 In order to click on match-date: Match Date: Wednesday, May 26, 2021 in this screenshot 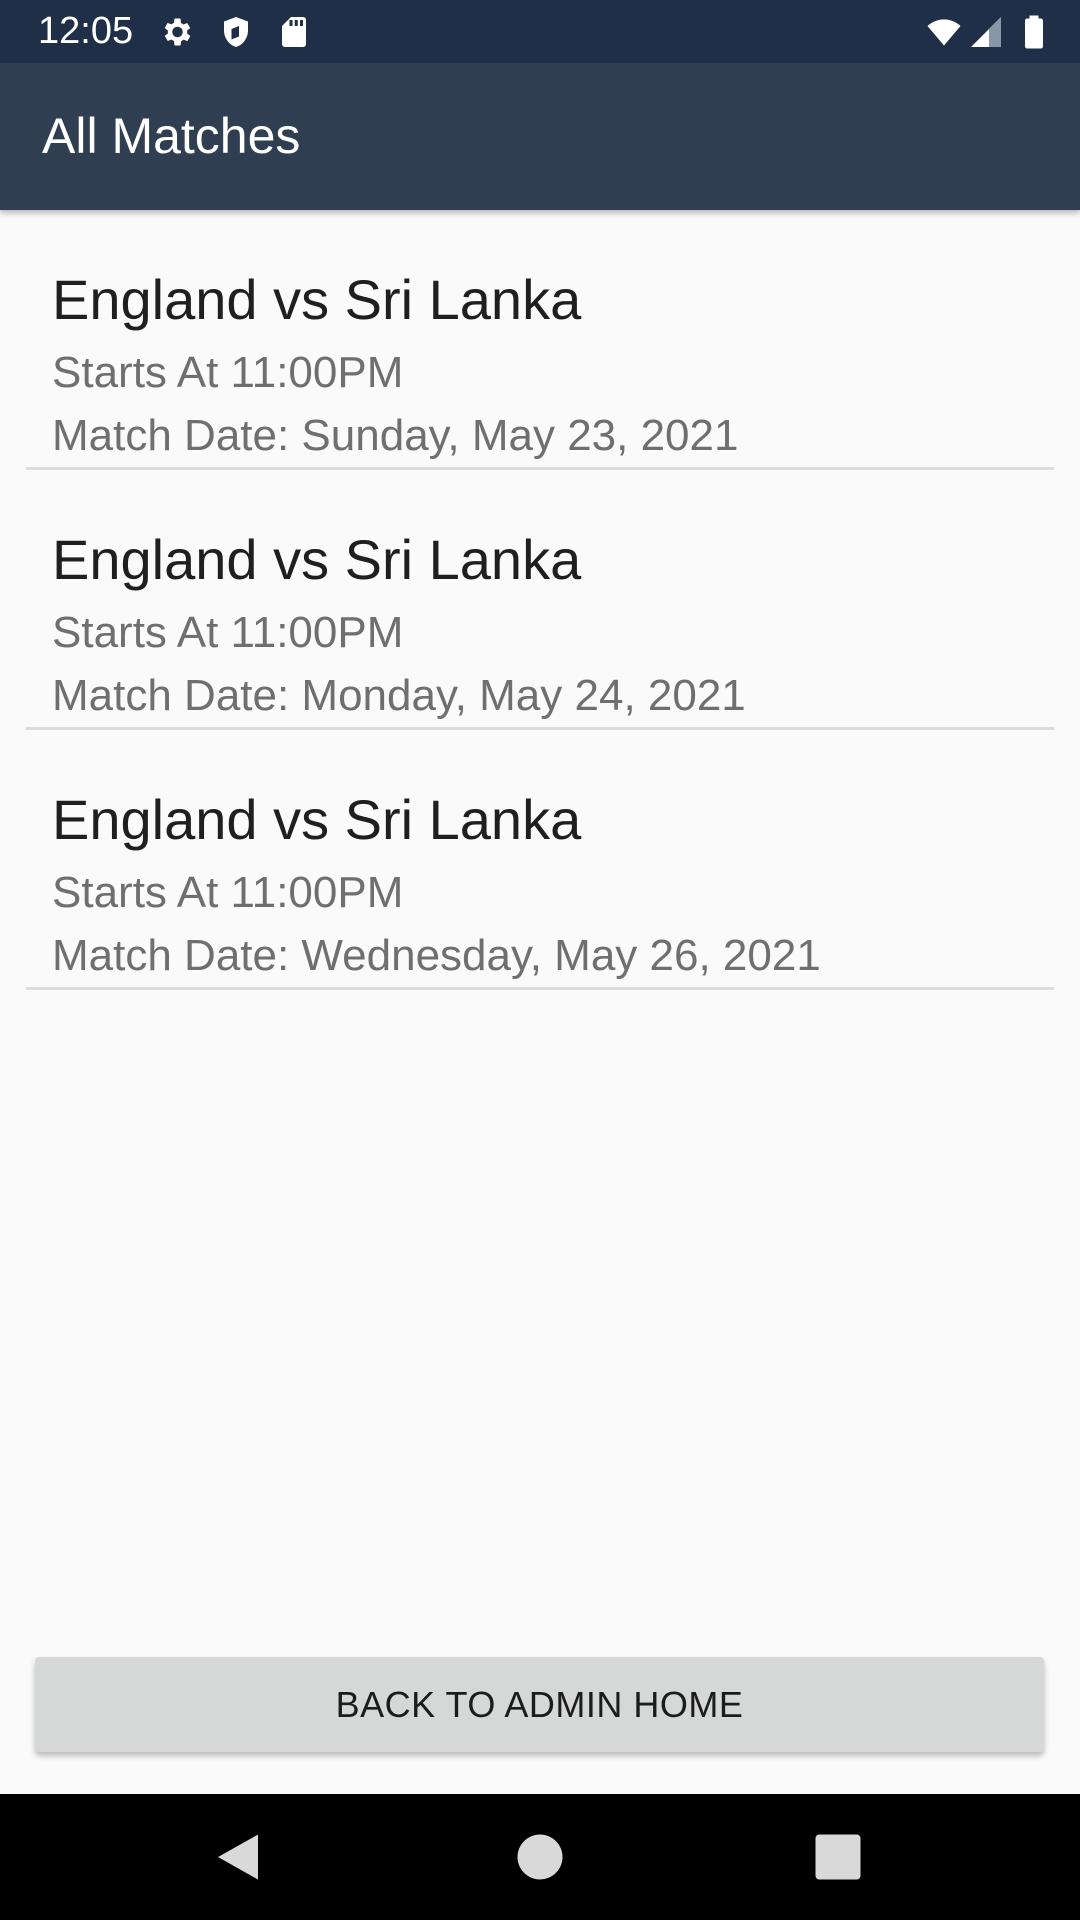, I will do `click(436, 955)`.